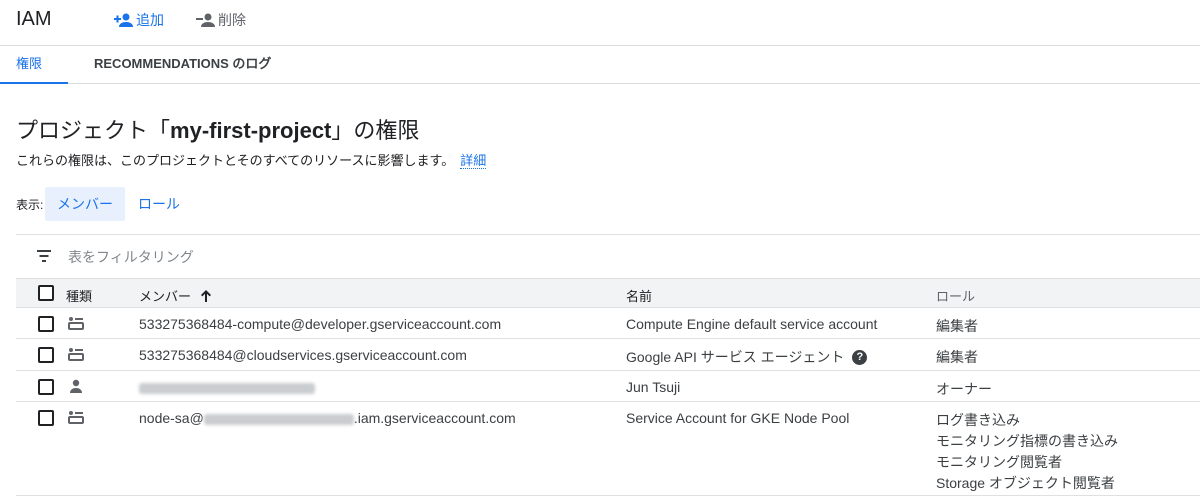 This screenshot has height=500, width=1200. I want to click on arrow-up-icon, so click(206, 295).